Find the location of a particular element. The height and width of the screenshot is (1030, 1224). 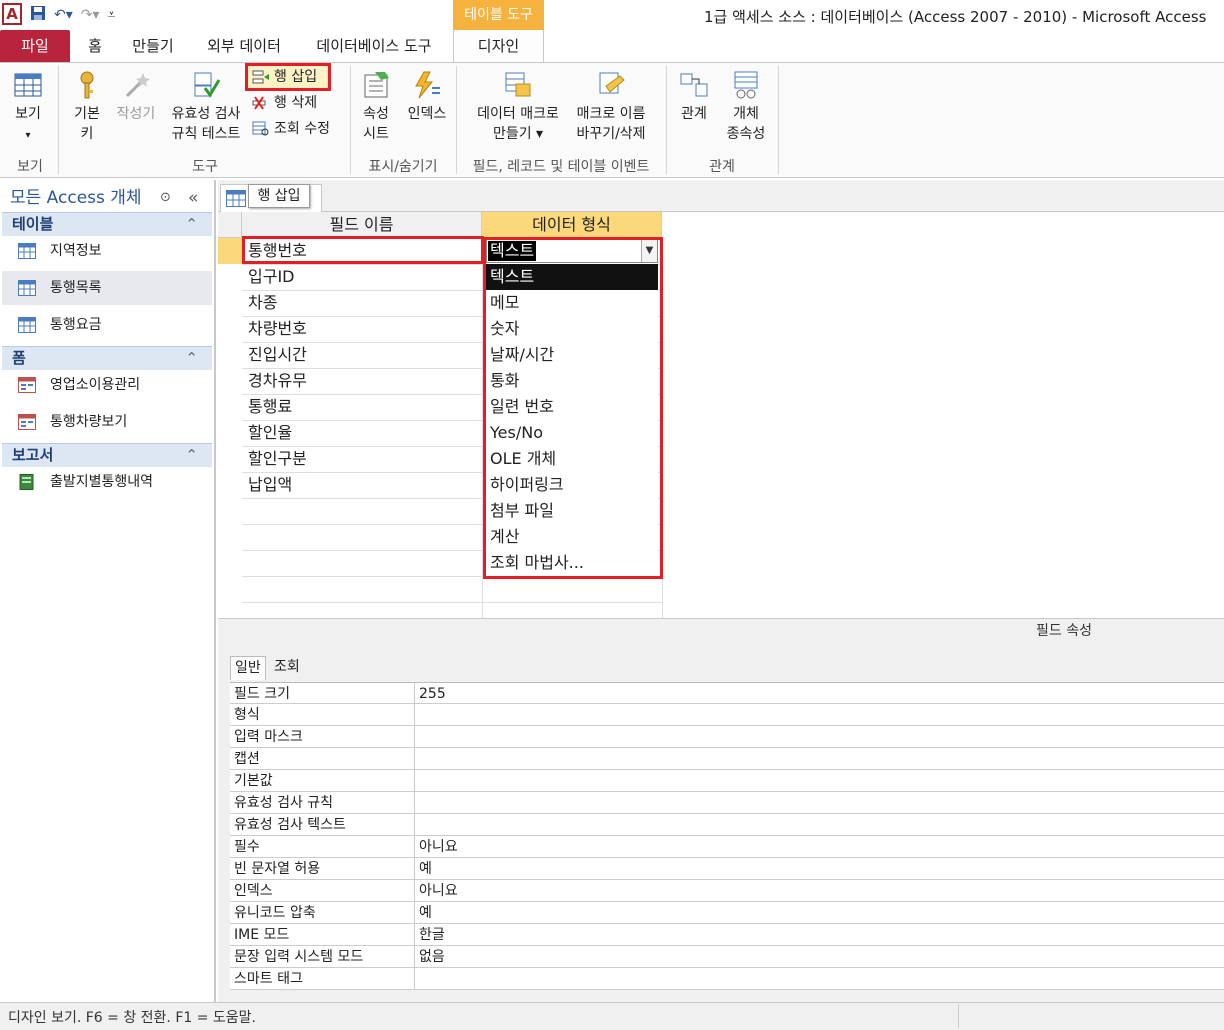

property-sheet-icon is located at coordinates (376, 85).